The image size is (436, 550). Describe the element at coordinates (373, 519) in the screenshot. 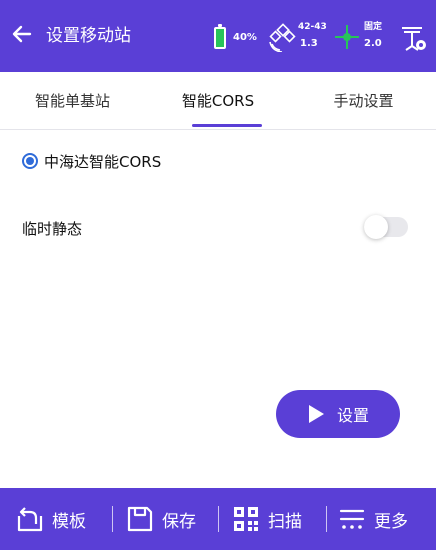

I see `more-button: 更多` at that location.